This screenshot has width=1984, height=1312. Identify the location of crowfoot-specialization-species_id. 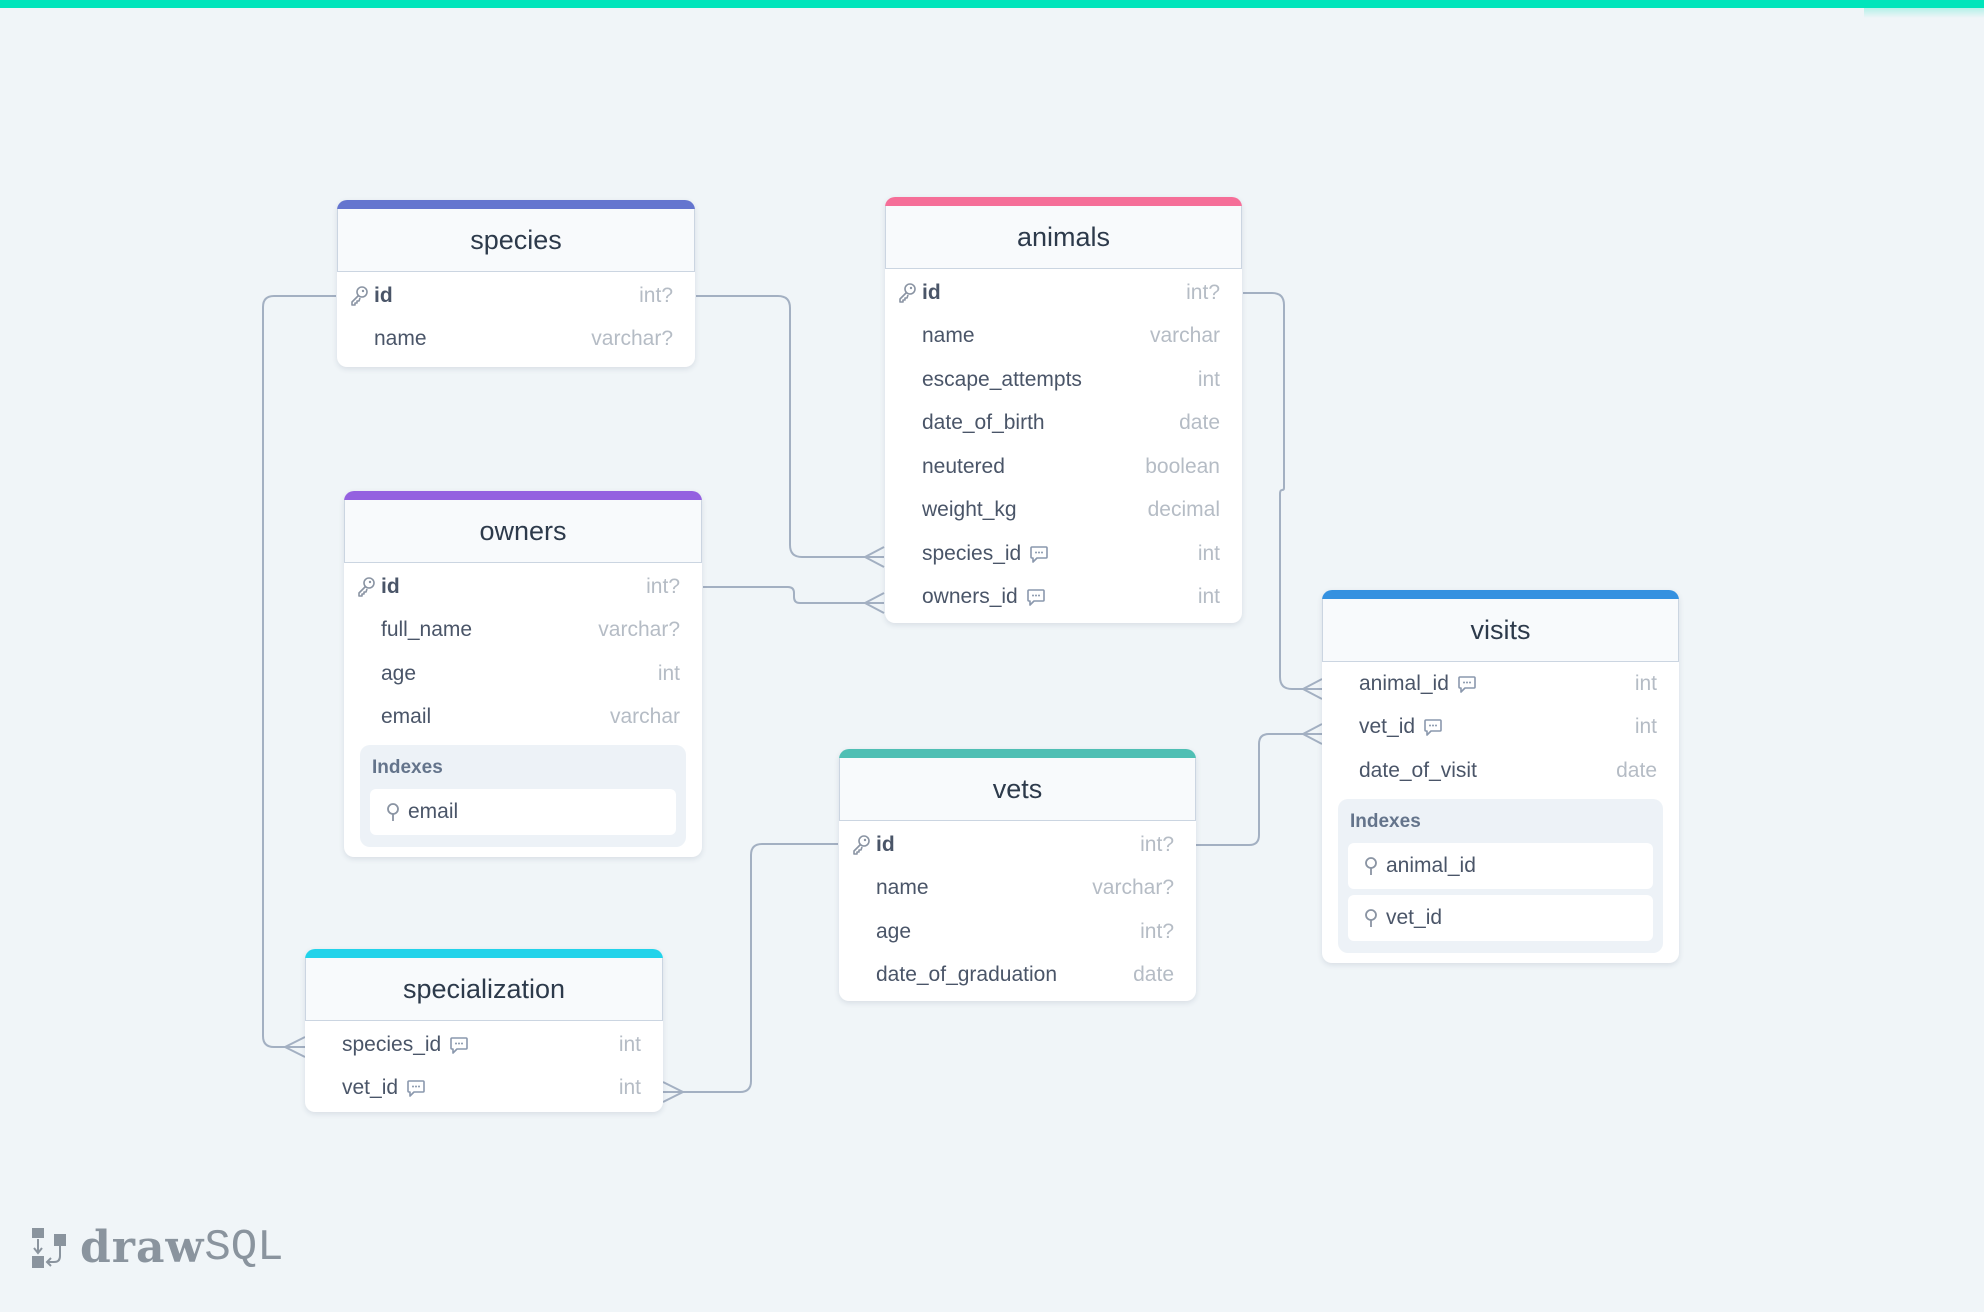
(295, 1047).